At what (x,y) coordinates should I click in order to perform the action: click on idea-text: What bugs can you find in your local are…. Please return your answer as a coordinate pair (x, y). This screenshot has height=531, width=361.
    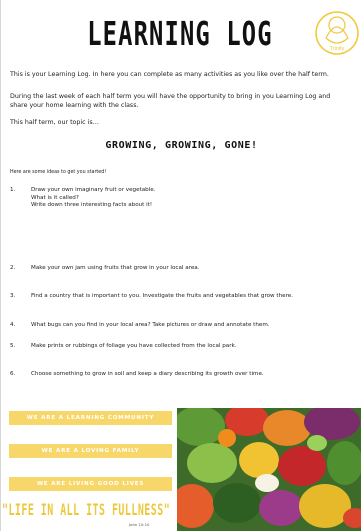
    Looking at the image, I should click on (150, 325).